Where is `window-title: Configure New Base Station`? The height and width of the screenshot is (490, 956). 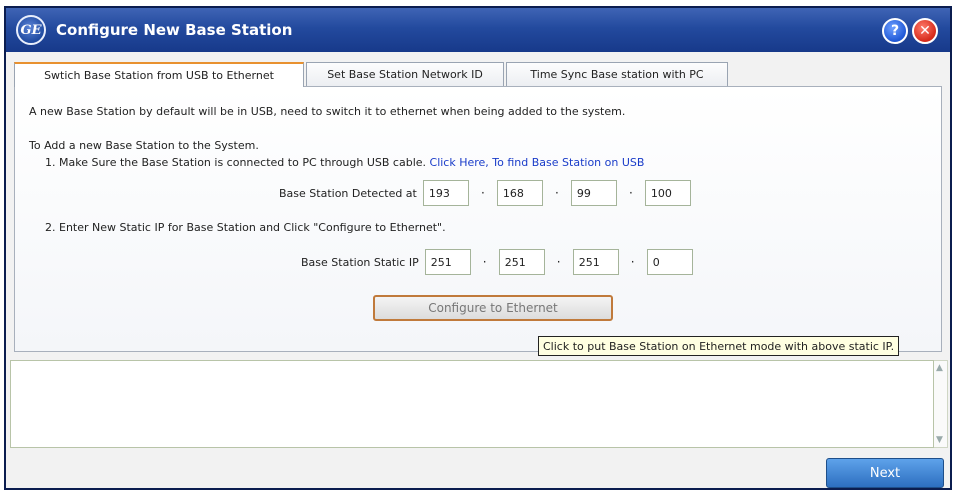 window-title: Configure New Base Station is located at coordinates (174, 30).